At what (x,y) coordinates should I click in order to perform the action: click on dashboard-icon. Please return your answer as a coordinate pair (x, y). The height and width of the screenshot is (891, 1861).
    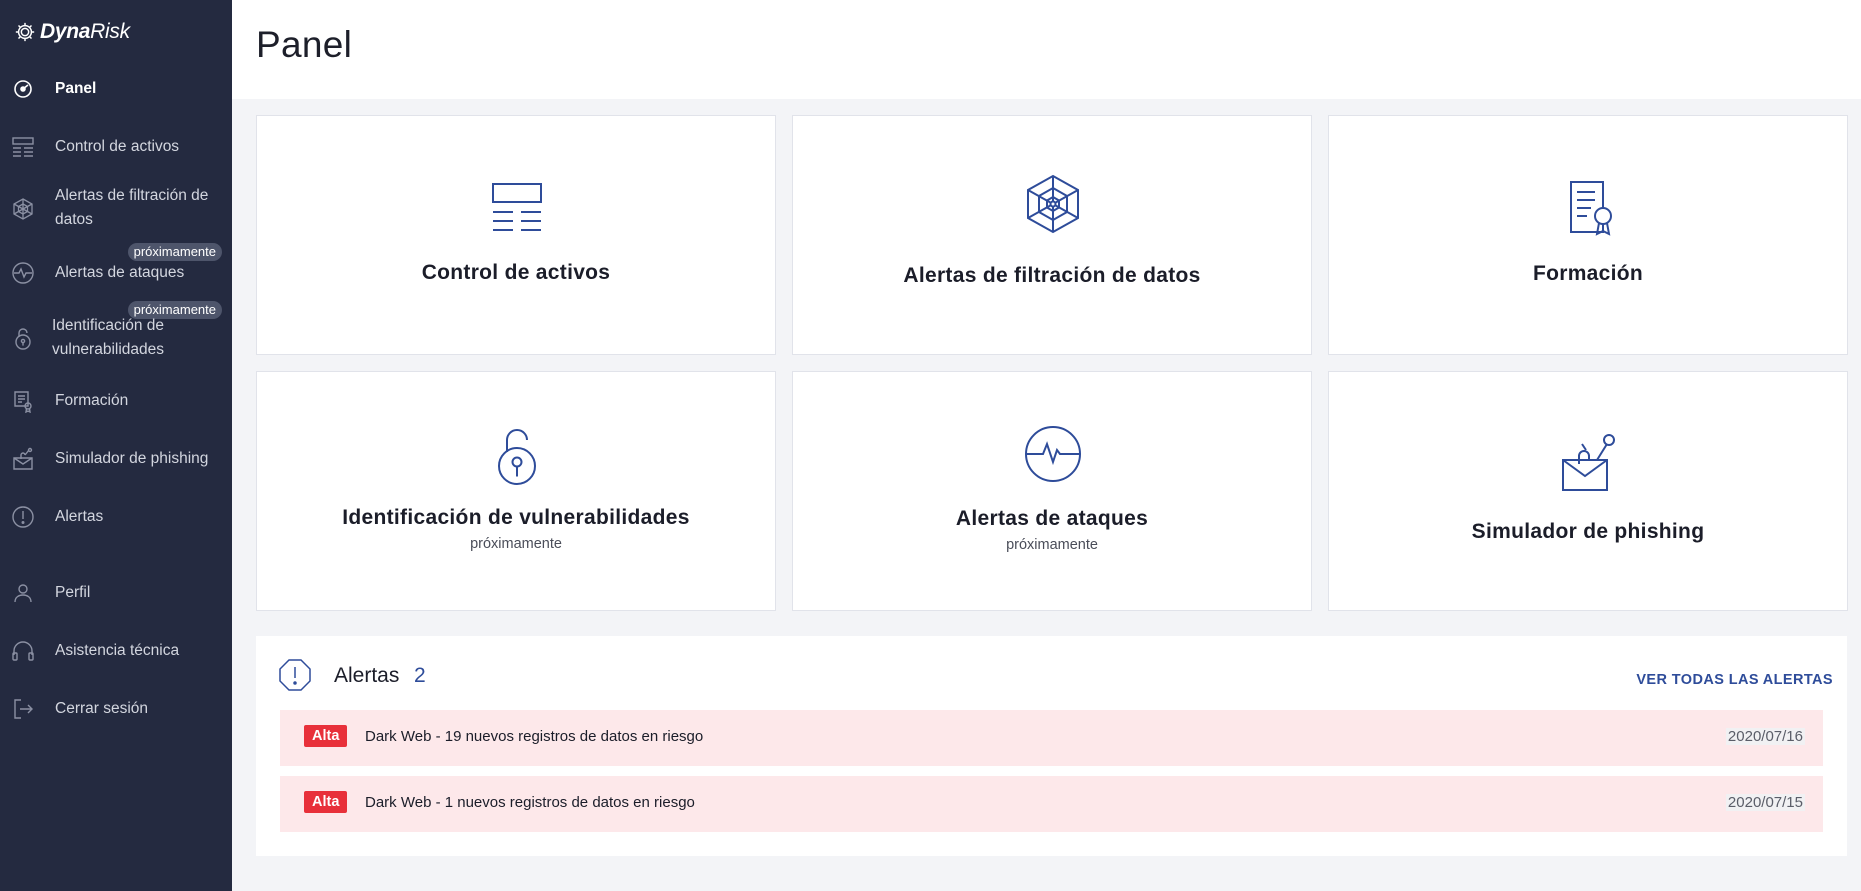
    Looking at the image, I should click on (23, 89).